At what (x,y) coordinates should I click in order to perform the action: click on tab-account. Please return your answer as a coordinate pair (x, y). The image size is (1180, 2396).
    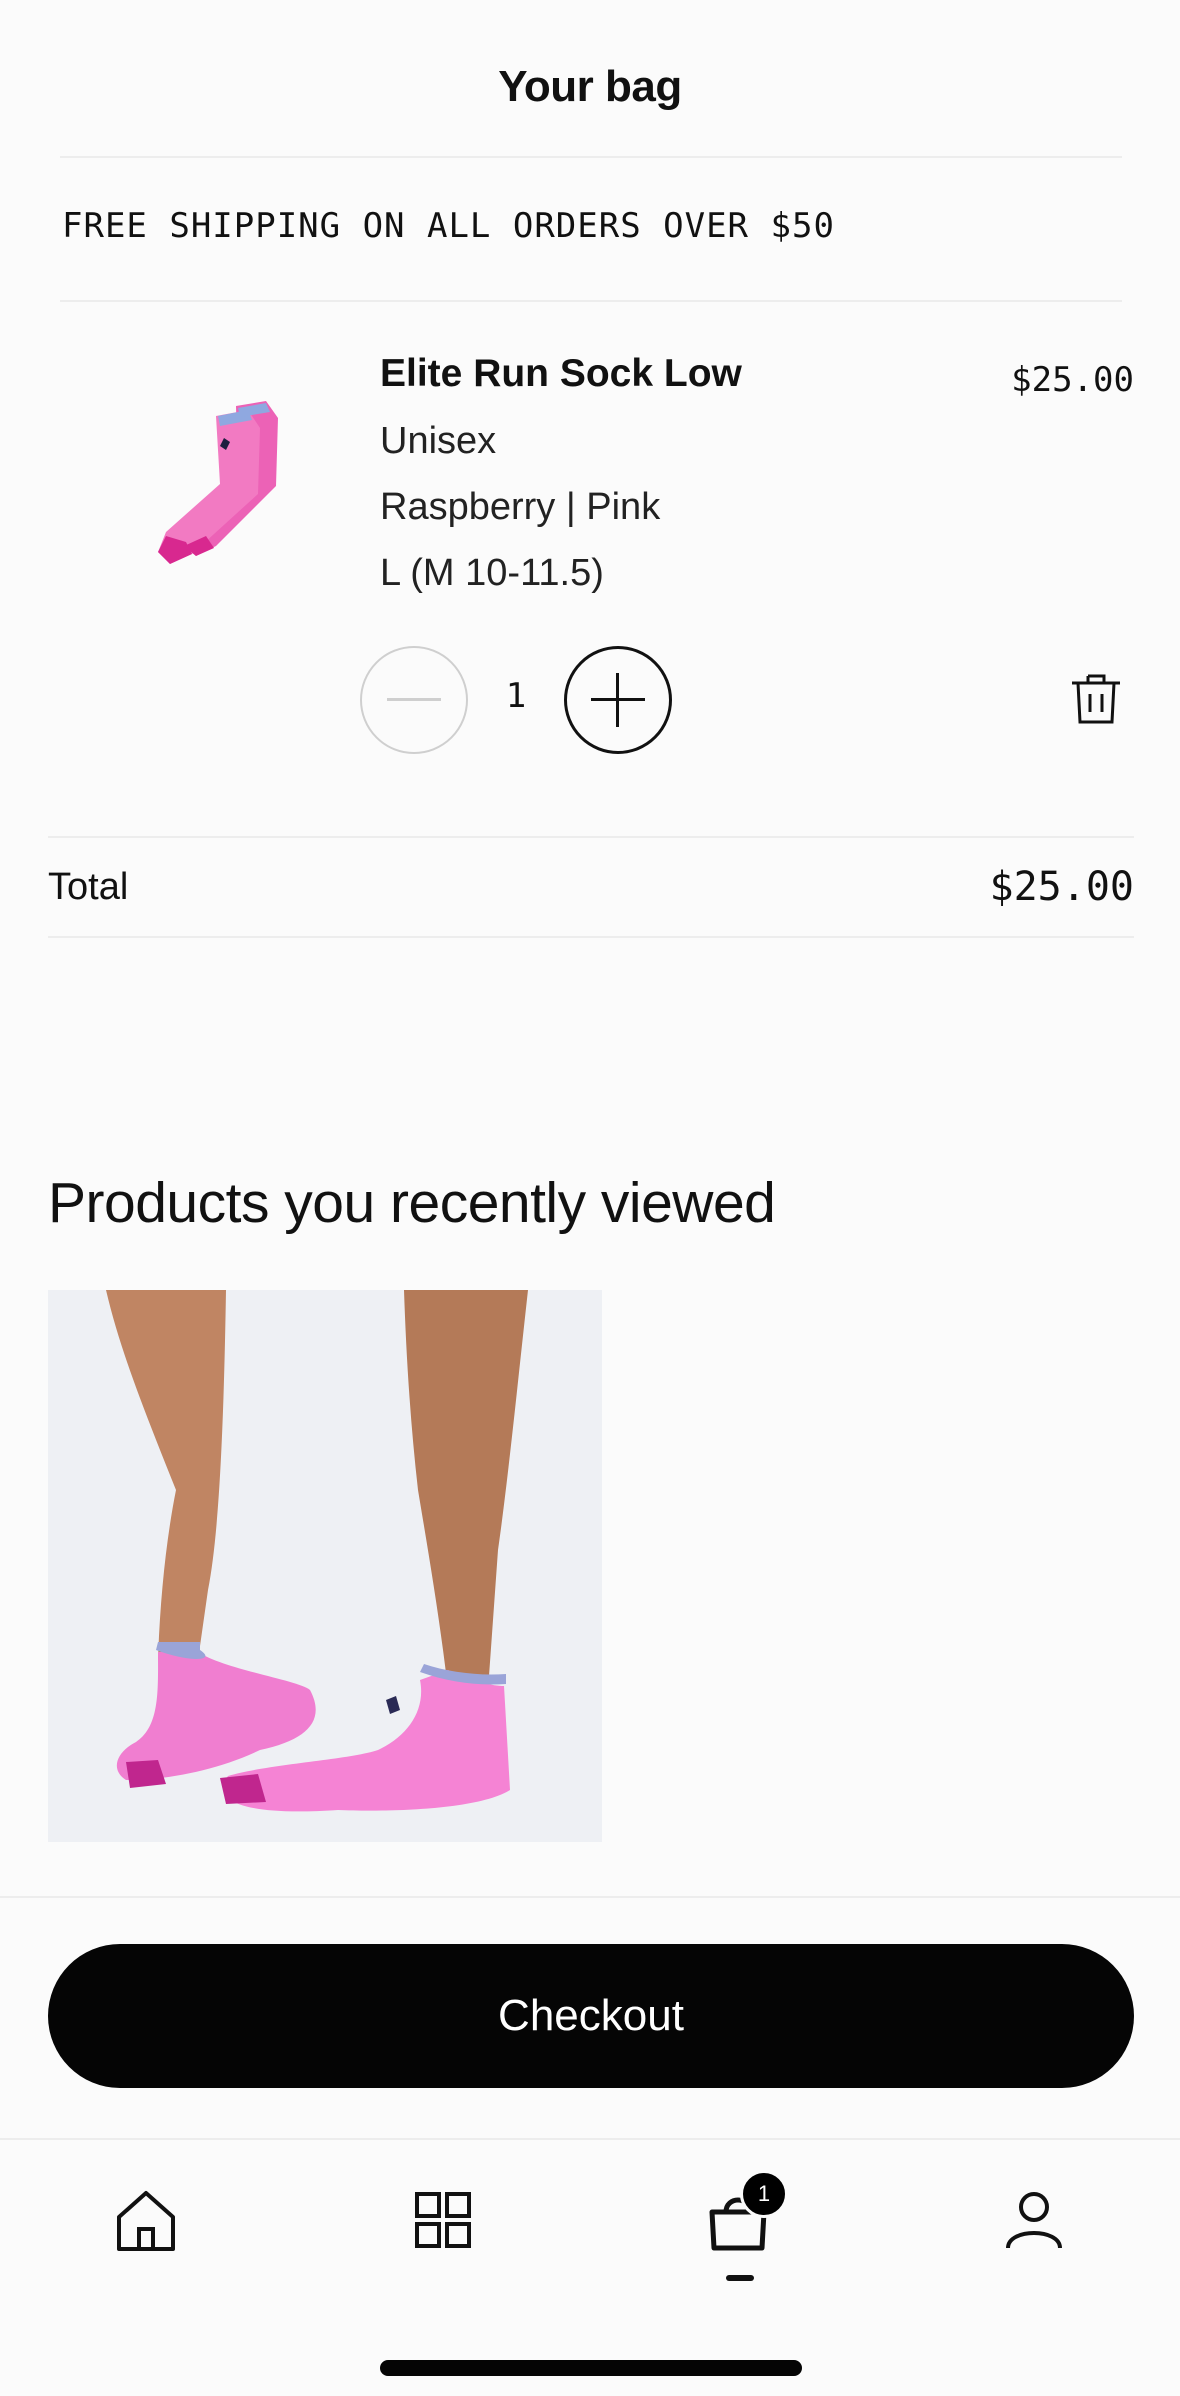
    Looking at the image, I should click on (1034, 2220).